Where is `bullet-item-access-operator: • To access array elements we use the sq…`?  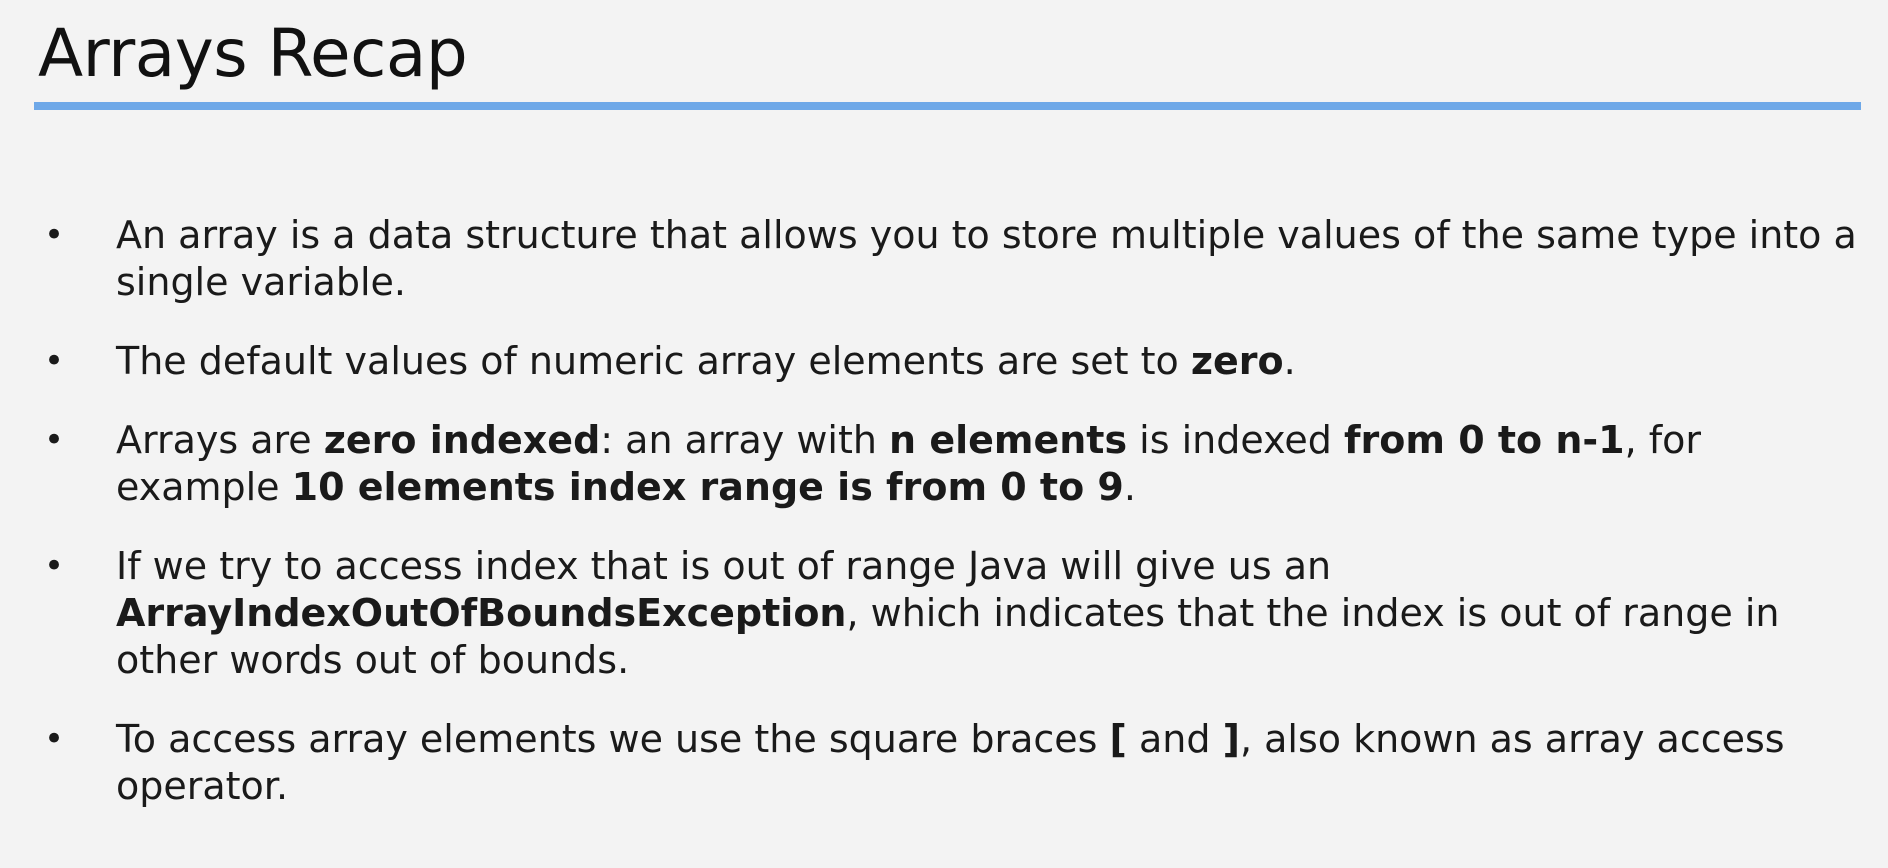
bullet-item-access-operator: • To access array elements we use the sq… is located at coordinates (944, 763).